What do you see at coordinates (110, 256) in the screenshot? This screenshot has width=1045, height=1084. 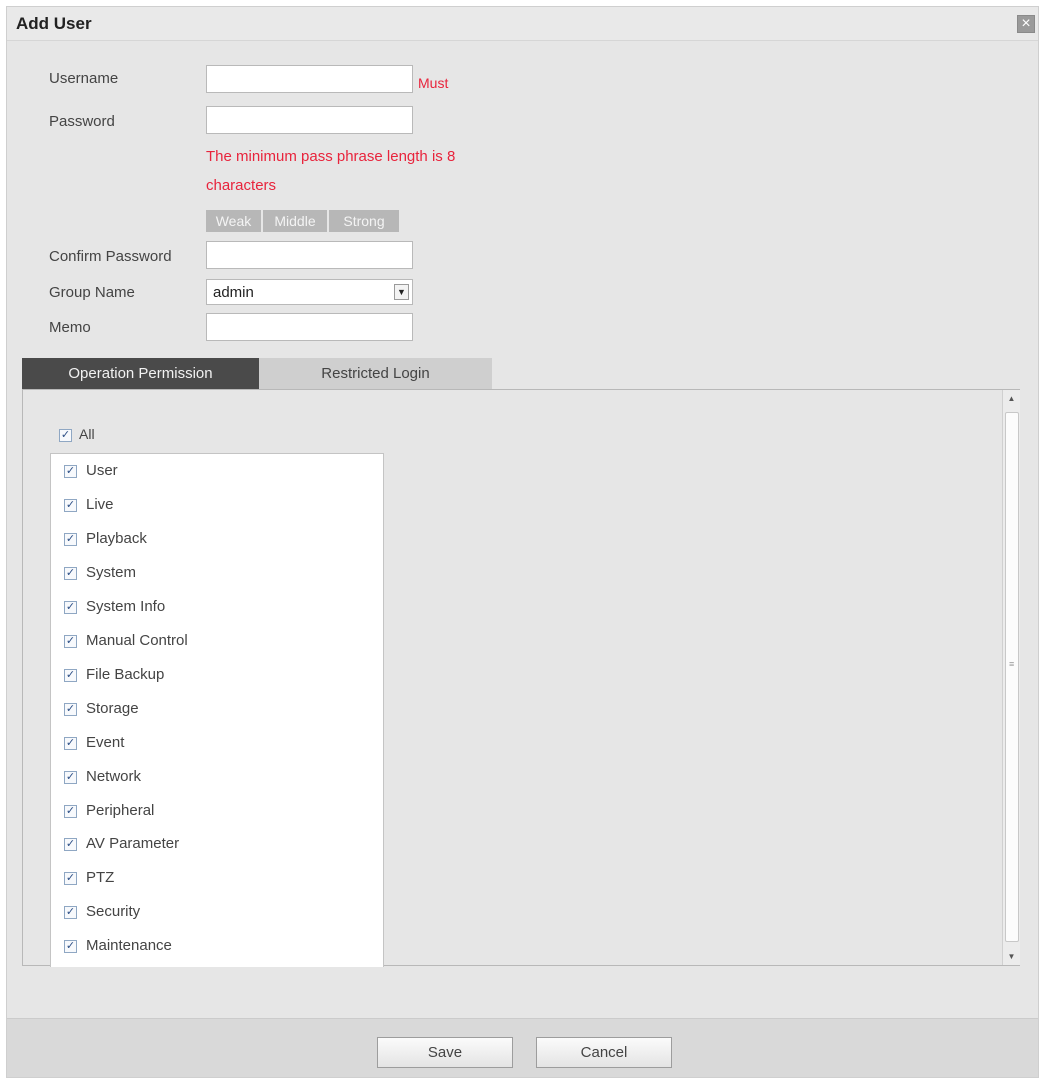 I see `confirm-password-label: Confirm Password` at bounding box center [110, 256].